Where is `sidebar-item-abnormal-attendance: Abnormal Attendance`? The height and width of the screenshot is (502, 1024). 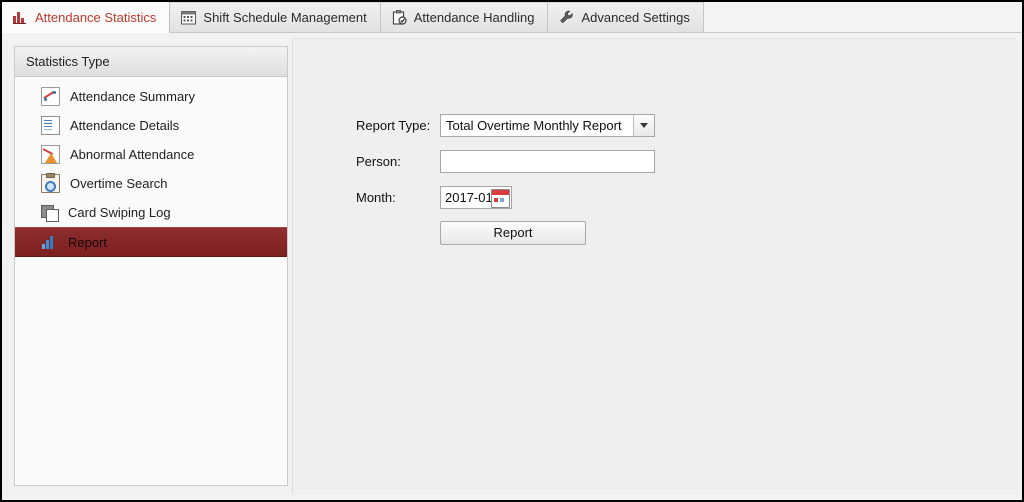
sidebar-item-abnormal-attendance: Abnormal Attendance is located at coordinates (151, 154).